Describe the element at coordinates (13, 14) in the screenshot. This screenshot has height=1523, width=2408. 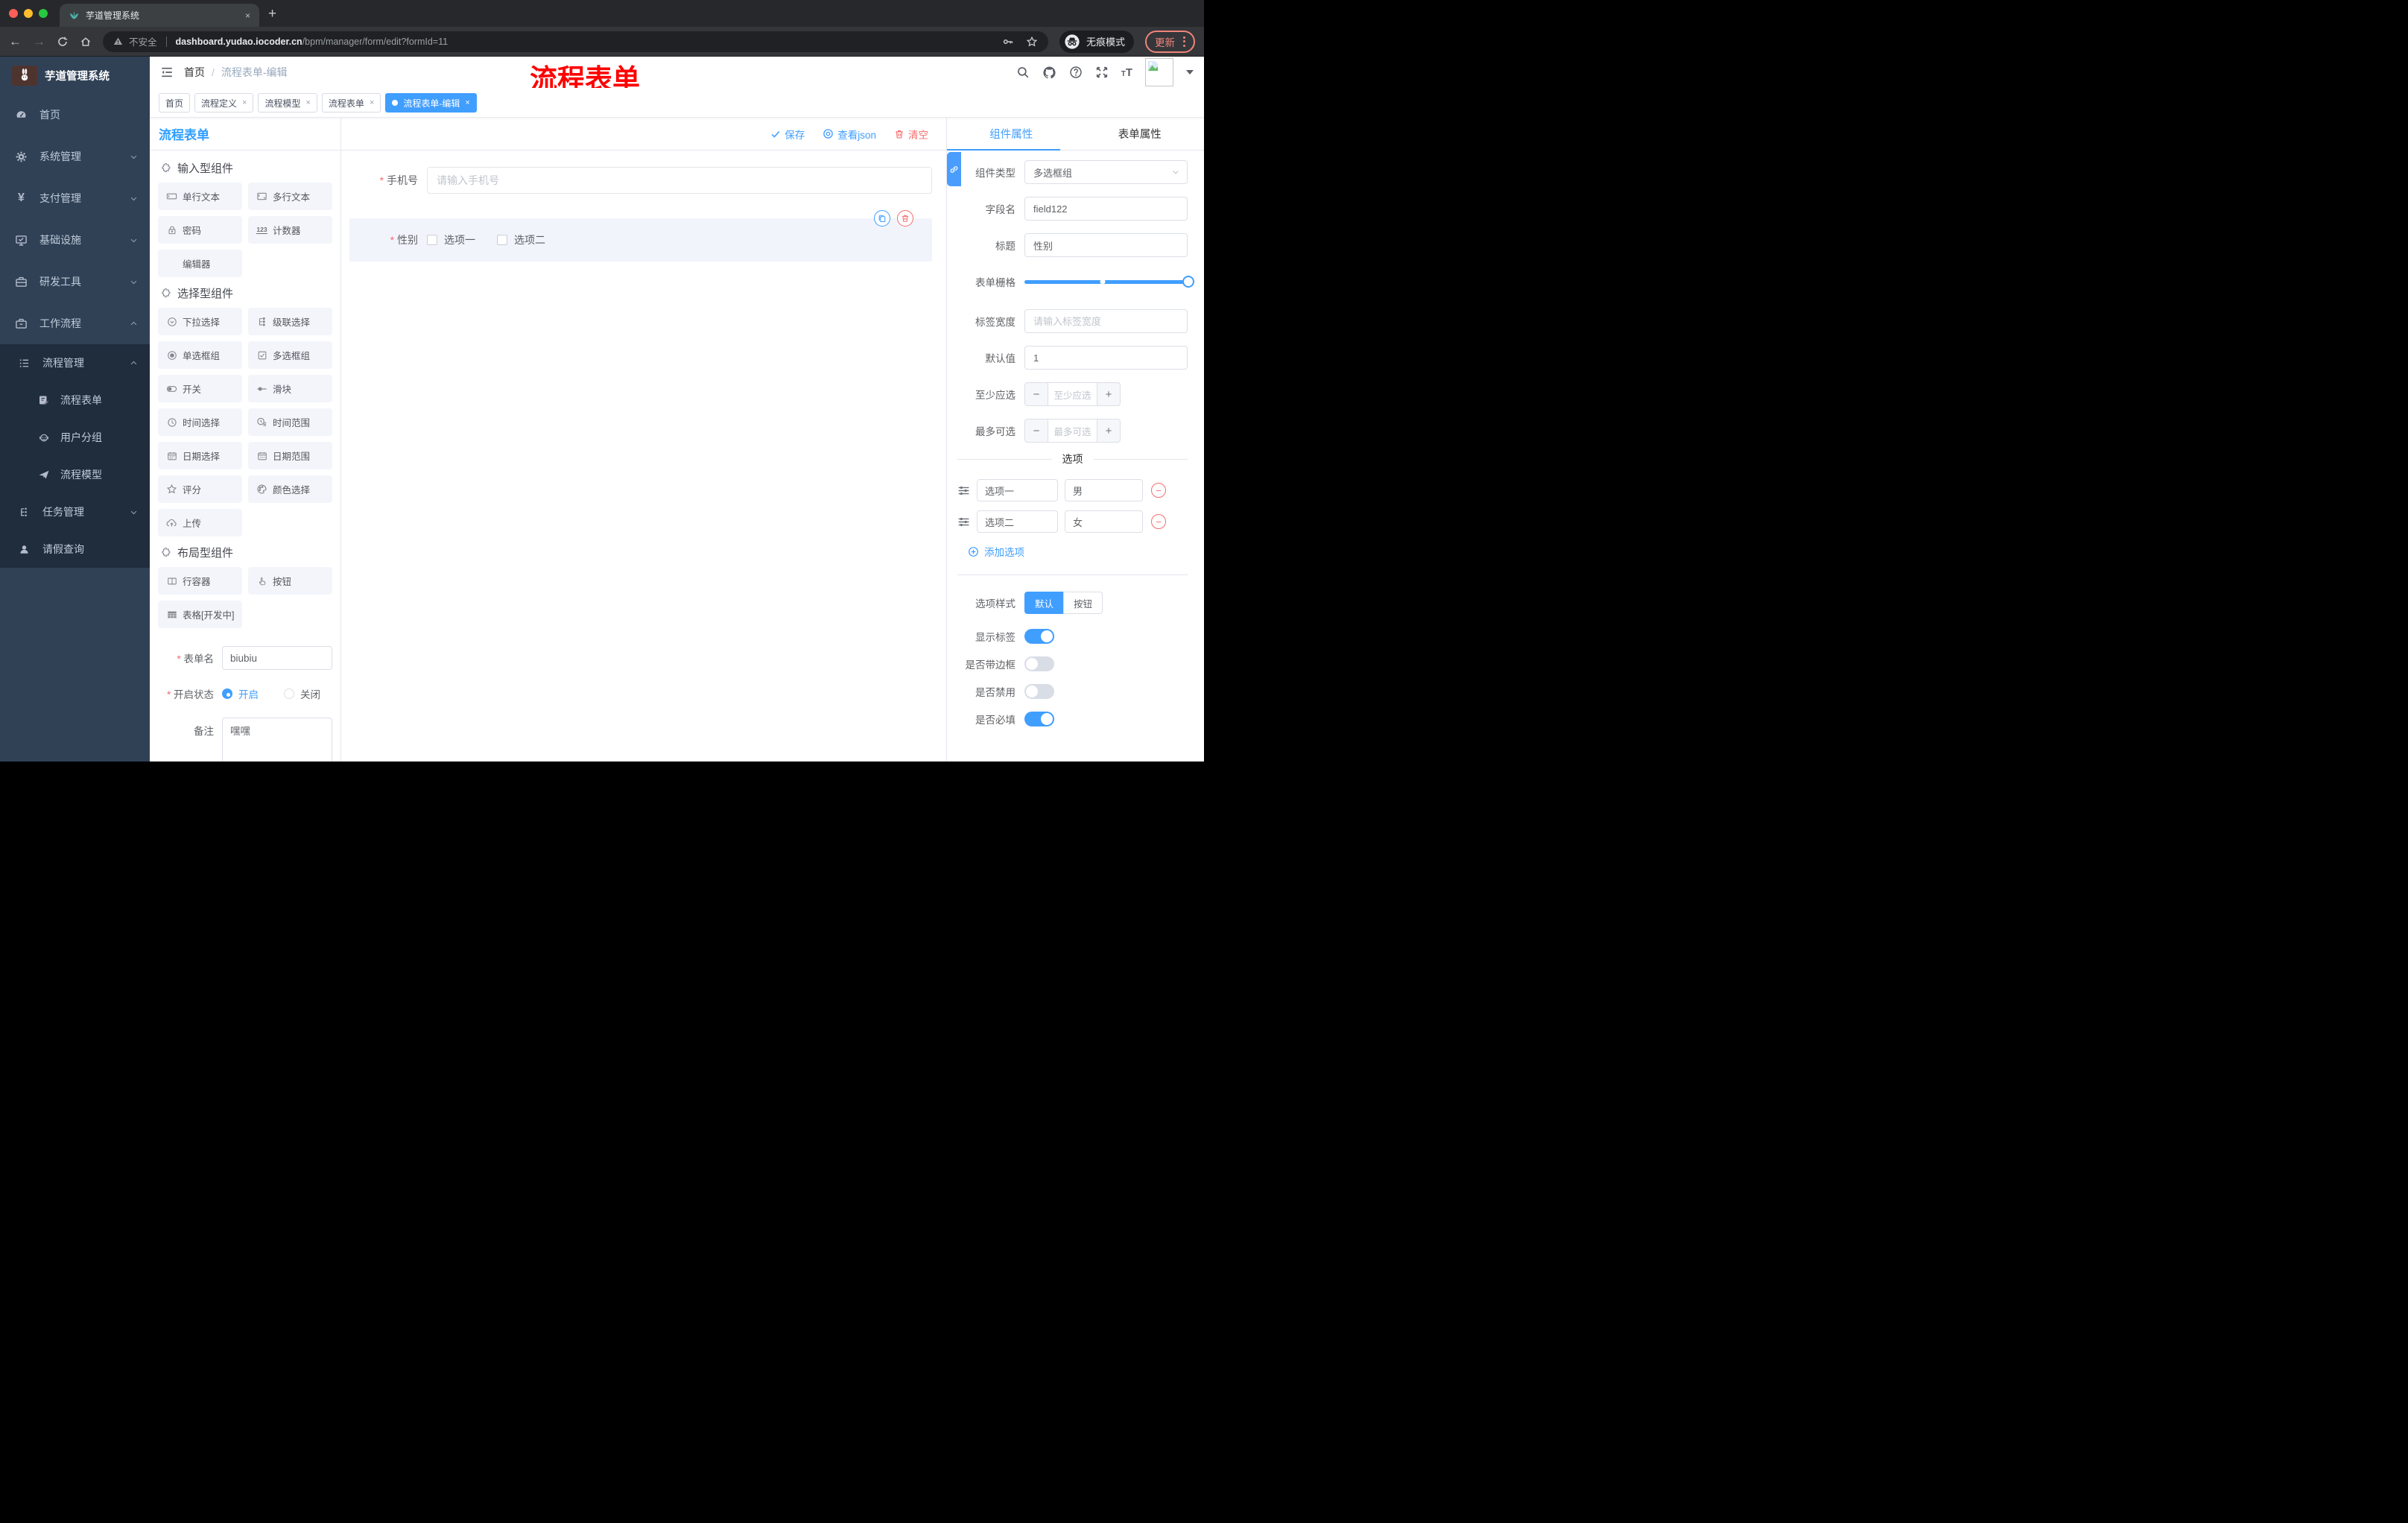
I see `close-window-button` at that location.